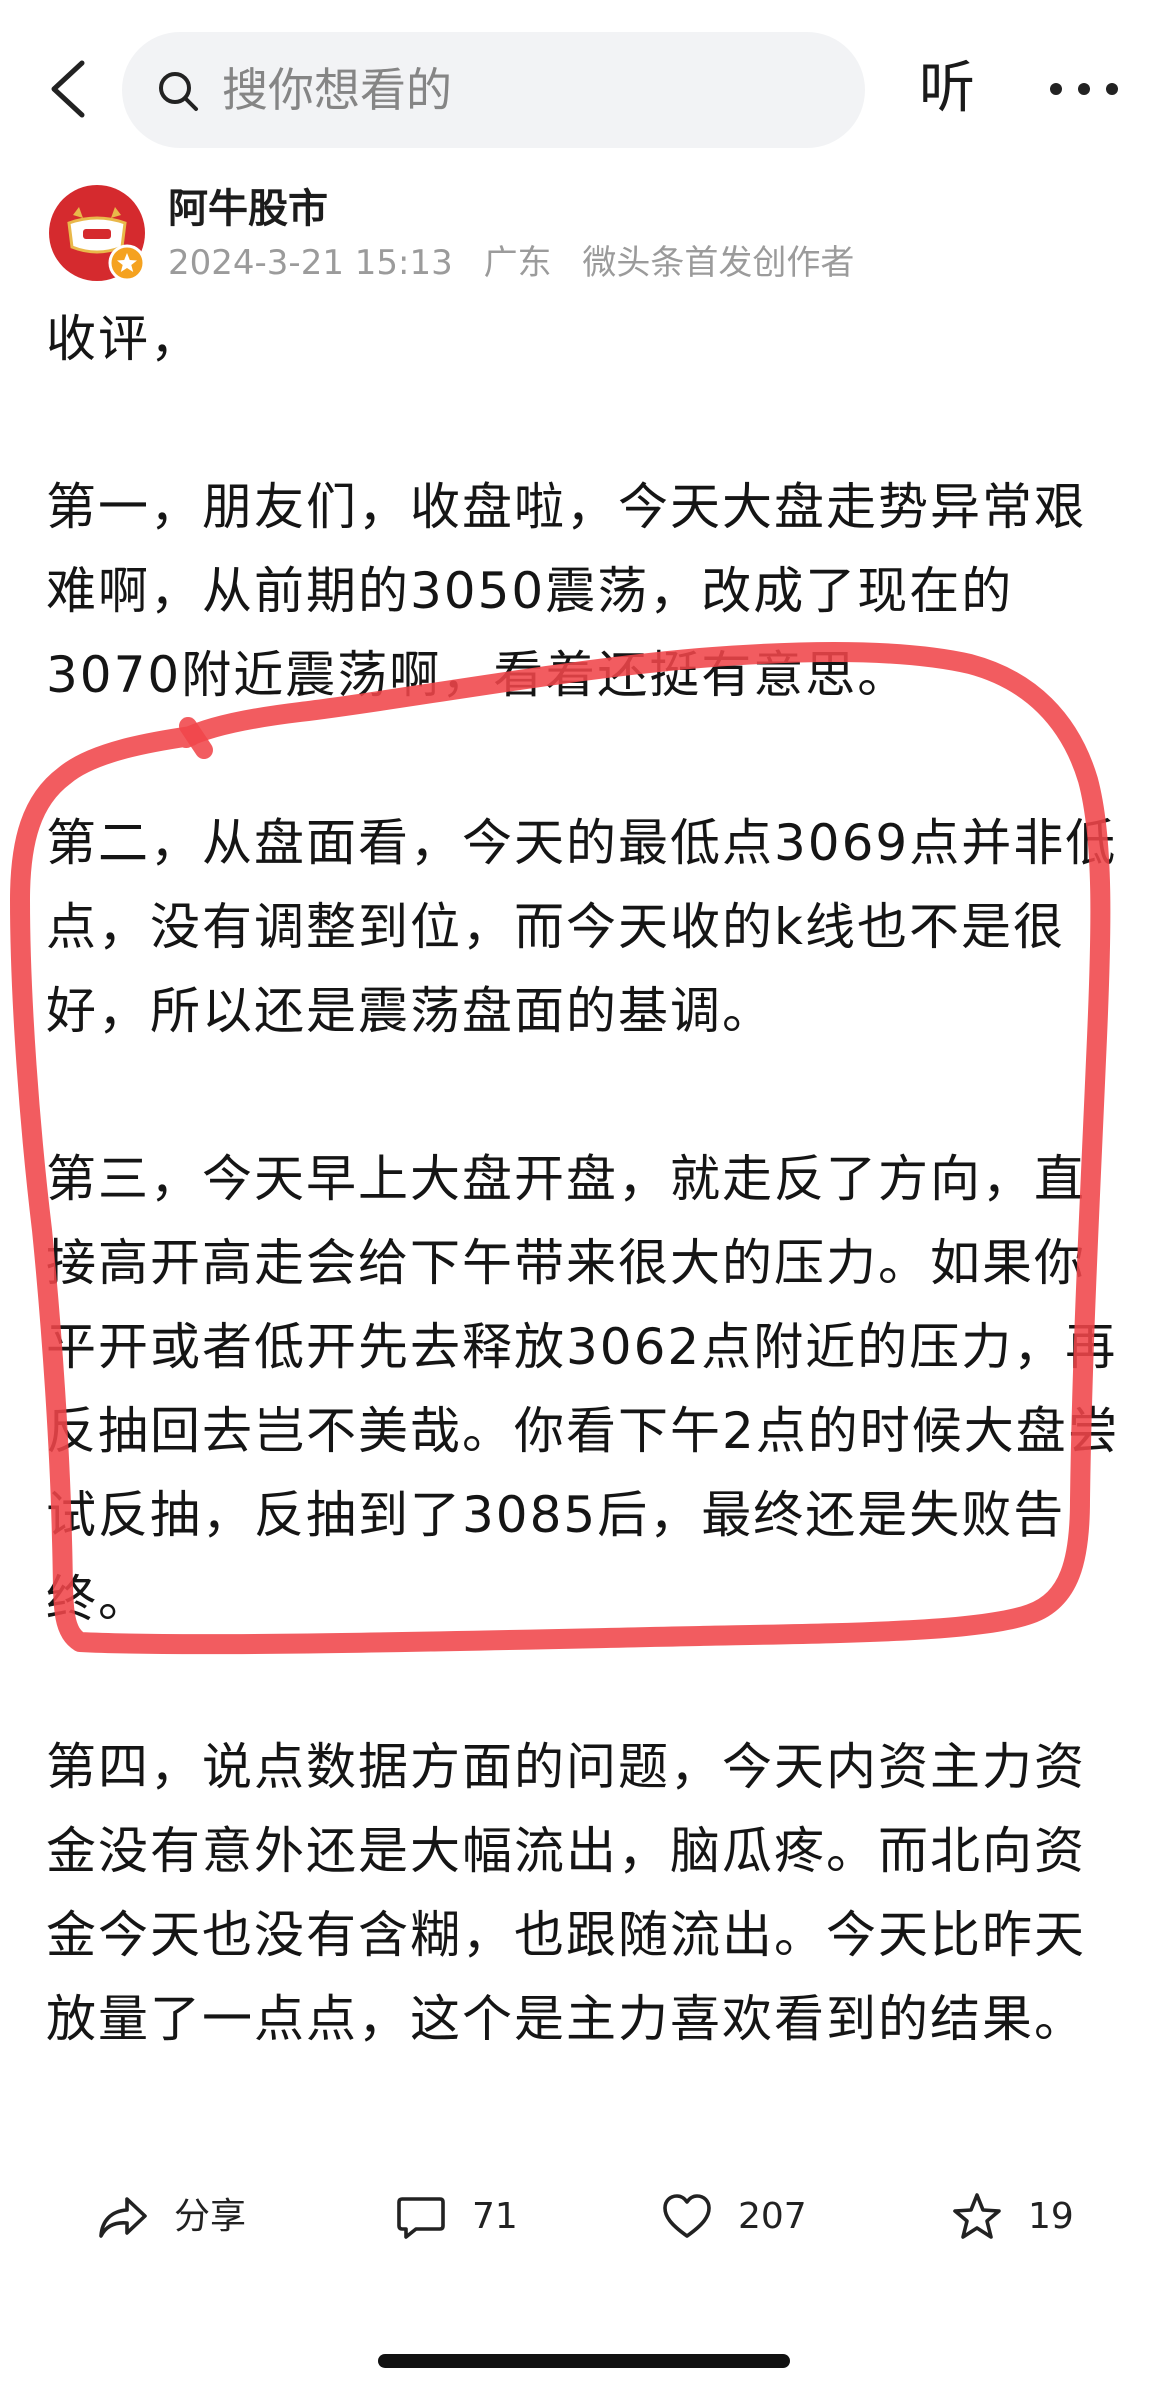 The image size is (1169, 2403). Describe the element at coordinates (1012, 2217) in the screenshot. I see `favorite-button: 19` at that location.